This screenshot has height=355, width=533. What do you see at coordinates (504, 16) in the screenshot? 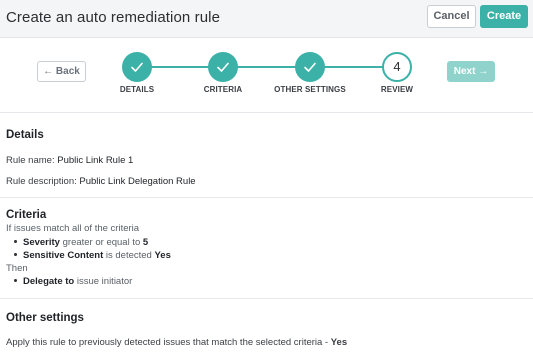
I see `create-button: Create` at bounding box center [504, 16].